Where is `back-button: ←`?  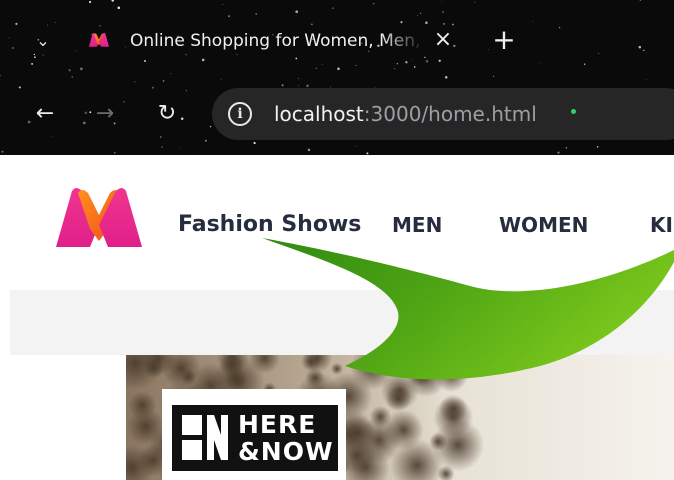
back-button: ← is located at coordinates (45, 114).